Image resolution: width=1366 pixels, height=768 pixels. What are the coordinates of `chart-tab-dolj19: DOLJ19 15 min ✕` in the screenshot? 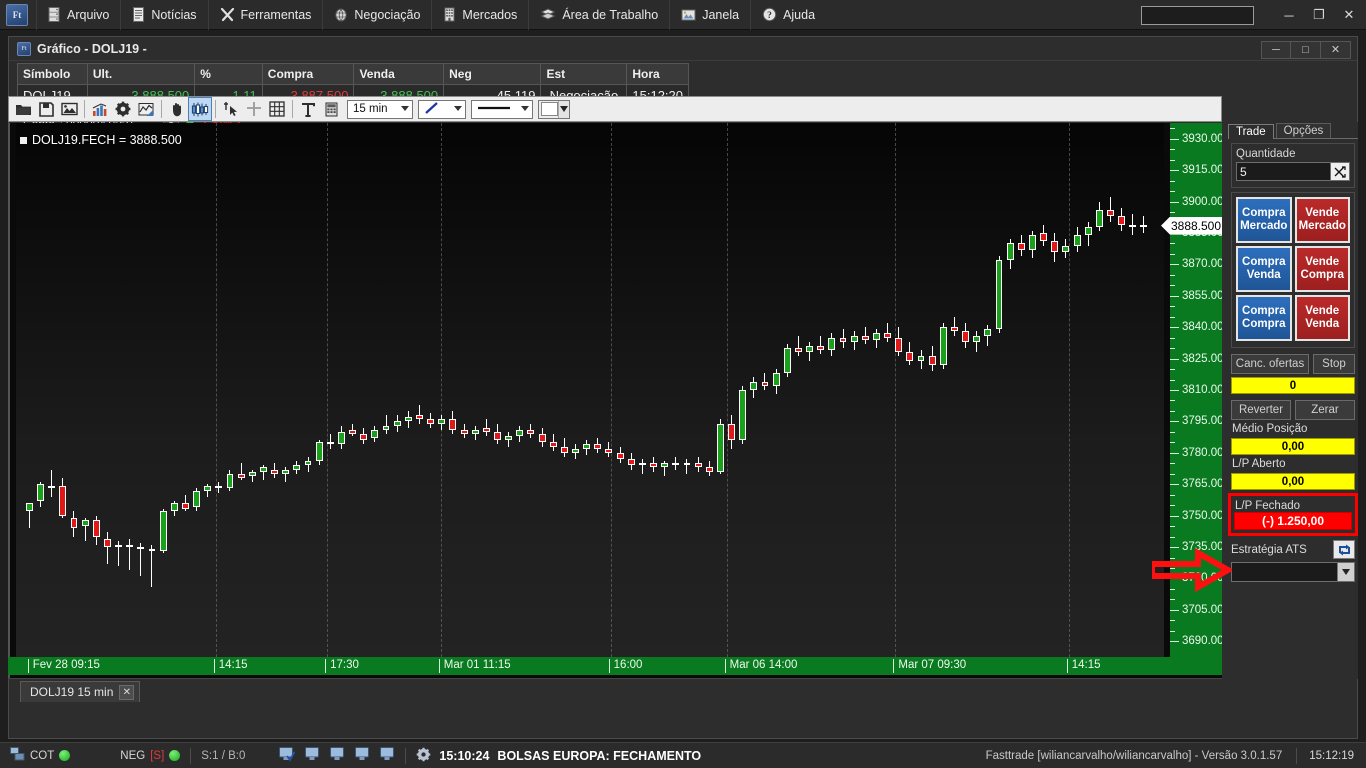 It's located at (80, 691).